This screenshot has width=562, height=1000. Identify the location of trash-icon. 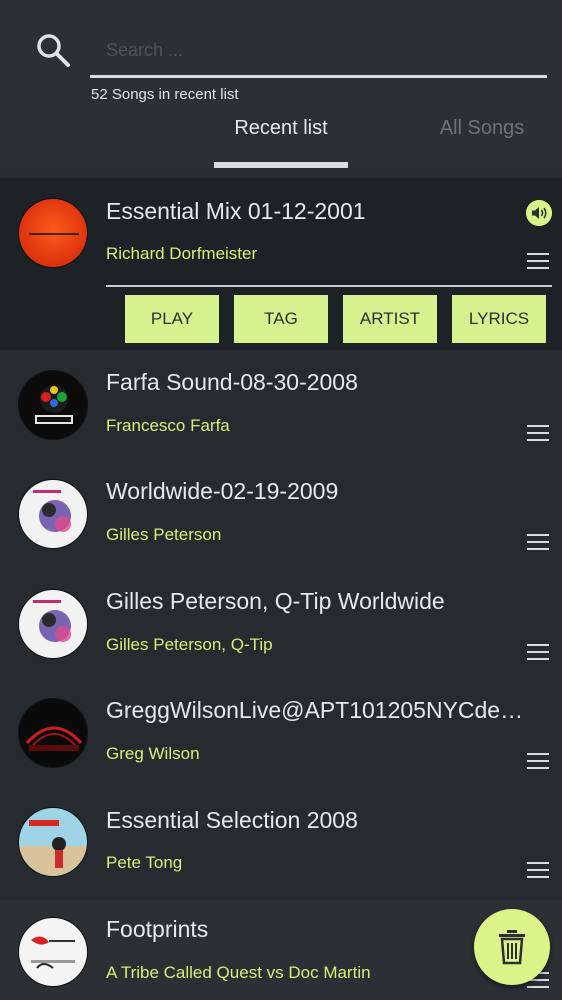
(512, 947).